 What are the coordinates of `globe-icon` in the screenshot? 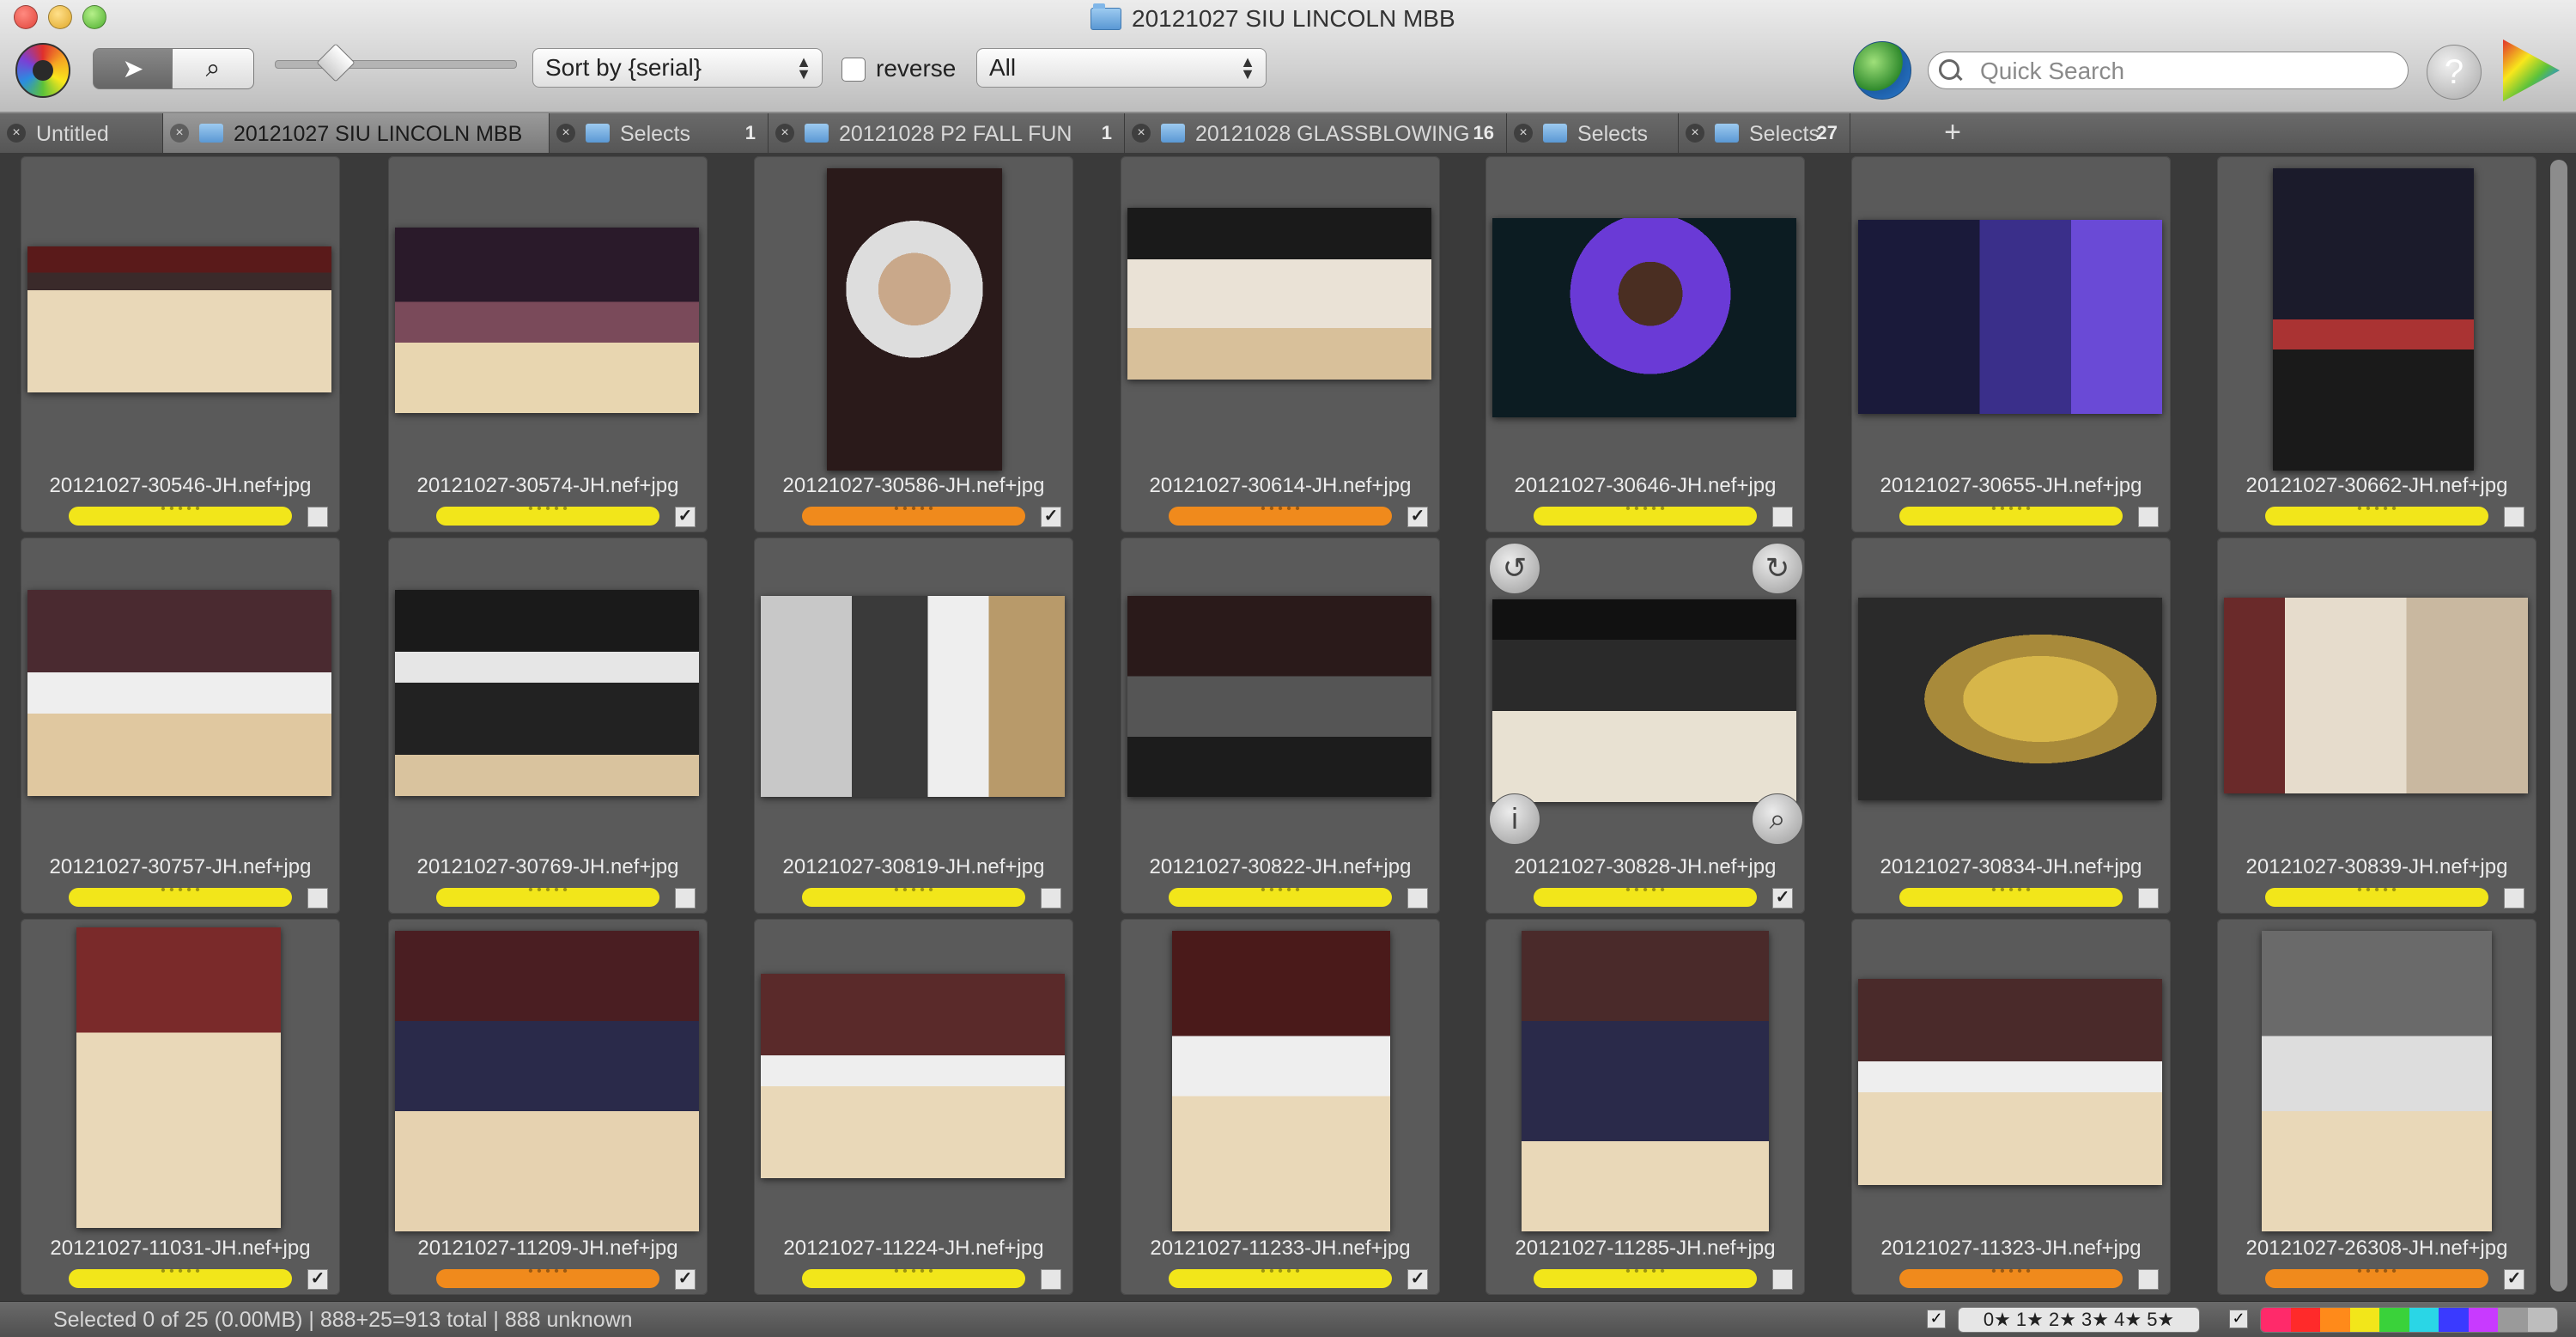 It's located at (1882, 70).